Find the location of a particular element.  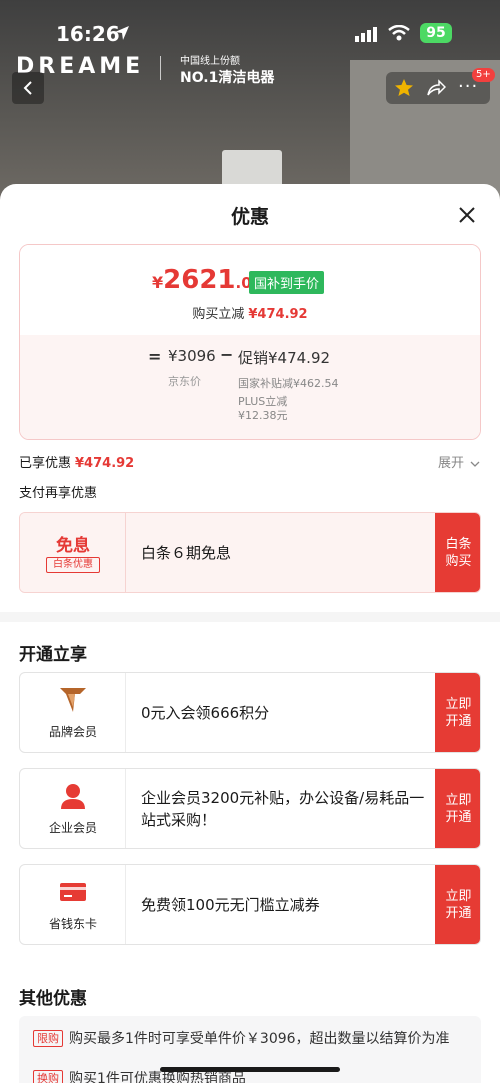

plus-discount-label: PLUS立减 is located at coordinates (263, 401).